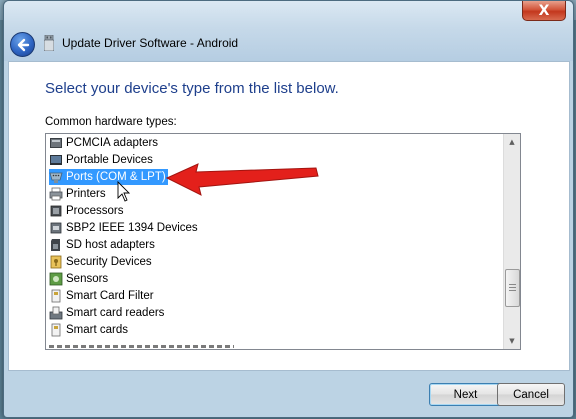  I want to click on mouse-cursor-icon, so click(124, 191).